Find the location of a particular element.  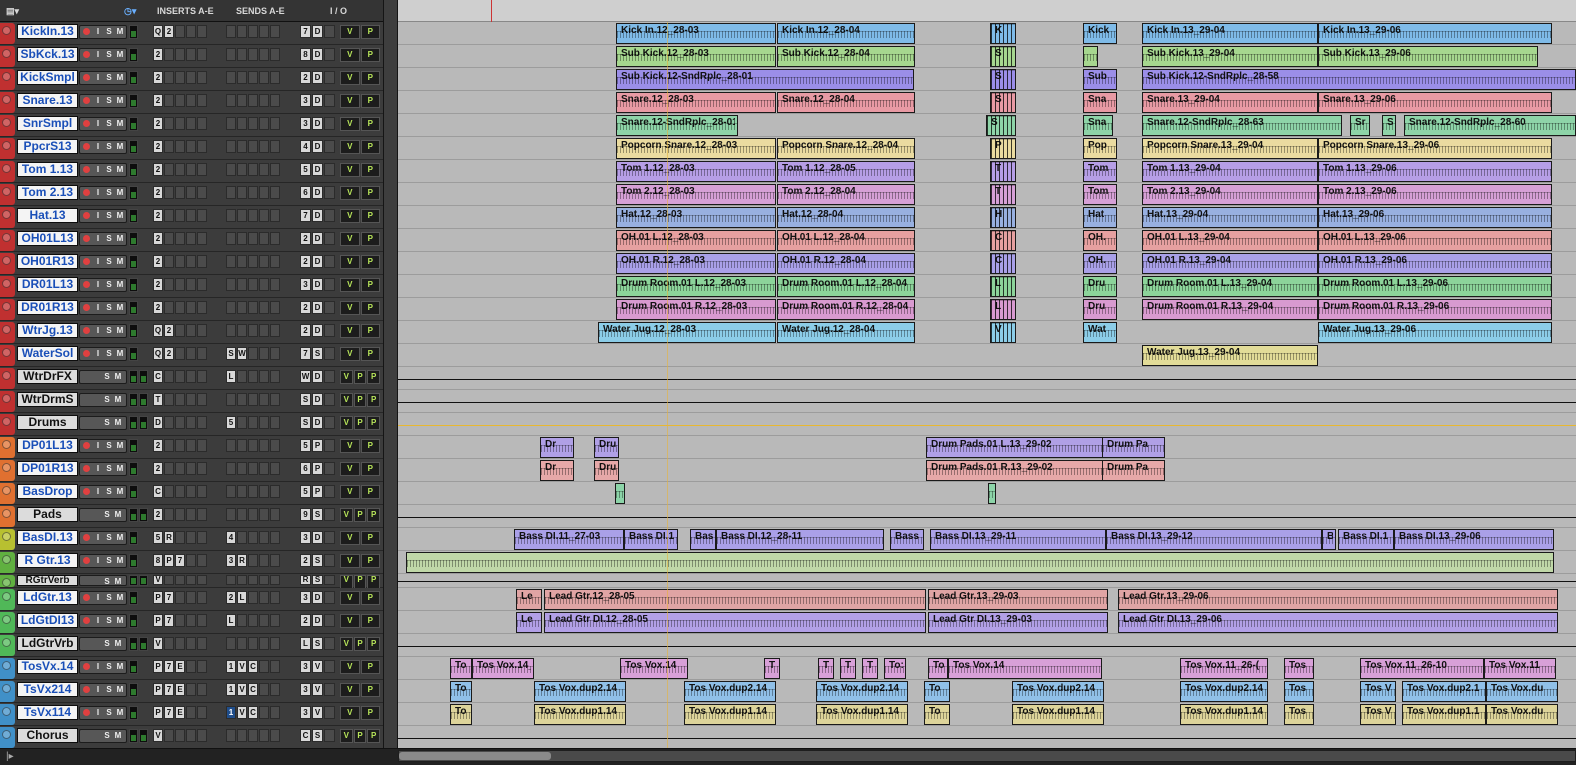

audio-clip: Water Jug.12_28-03 is located at coordinates (687, 332).